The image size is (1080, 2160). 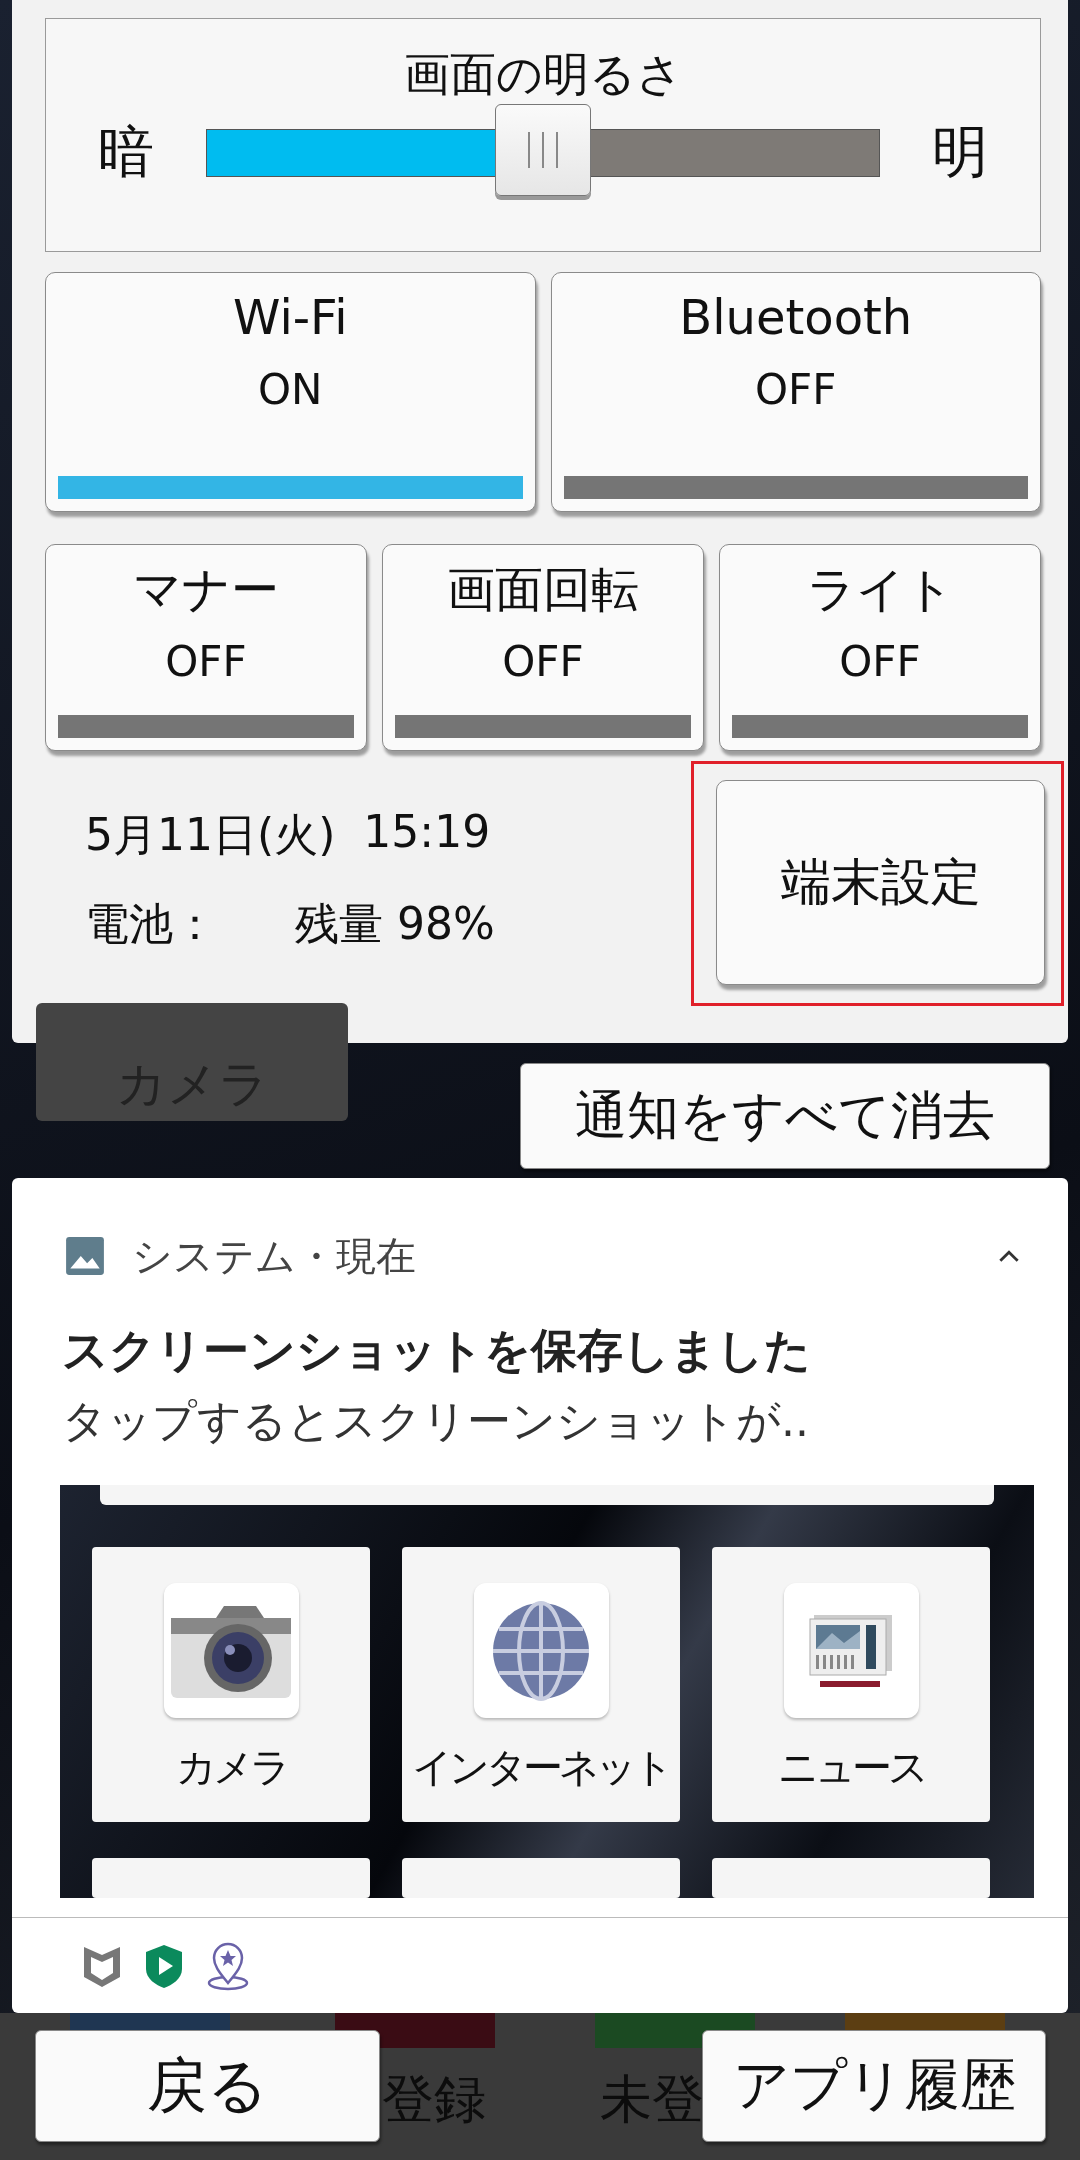 What do you see at coordinates (436, 1350) in the screenshot?
I see `notification-title: スクリーンショットを保存しました` at bounding box center [436, 1350].